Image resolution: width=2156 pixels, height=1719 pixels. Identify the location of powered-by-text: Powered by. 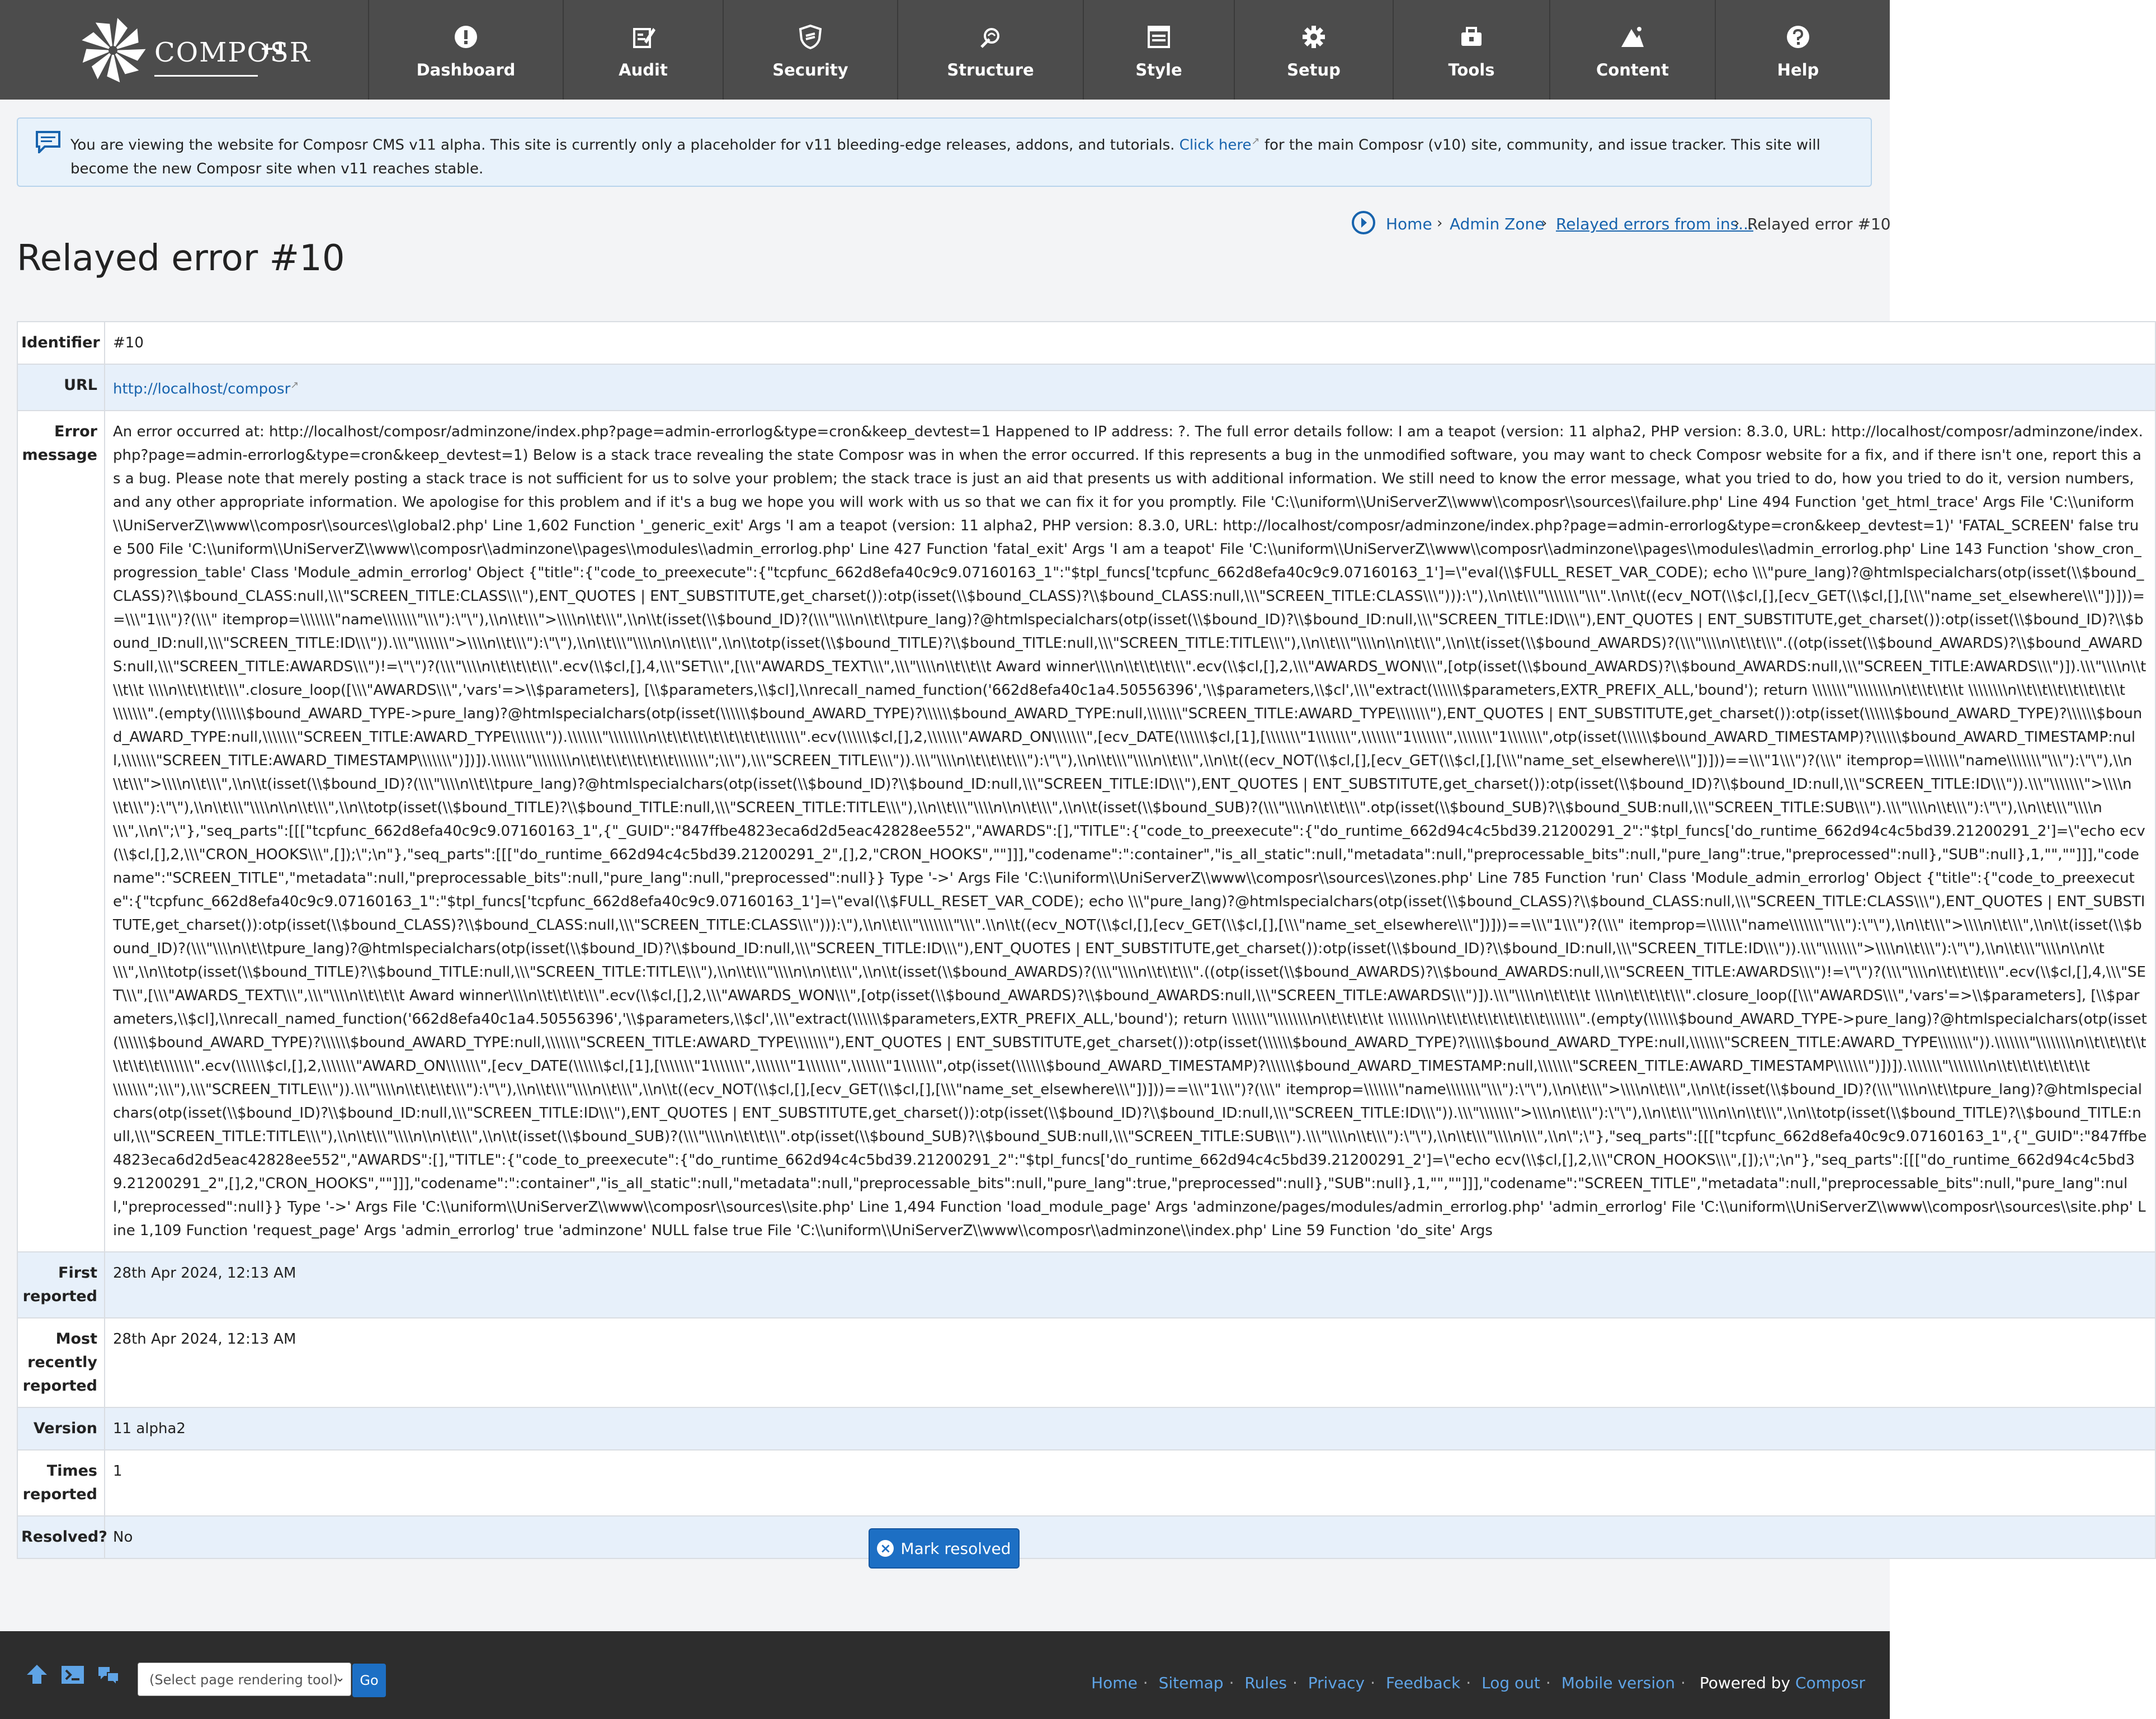
(1745, 1683).